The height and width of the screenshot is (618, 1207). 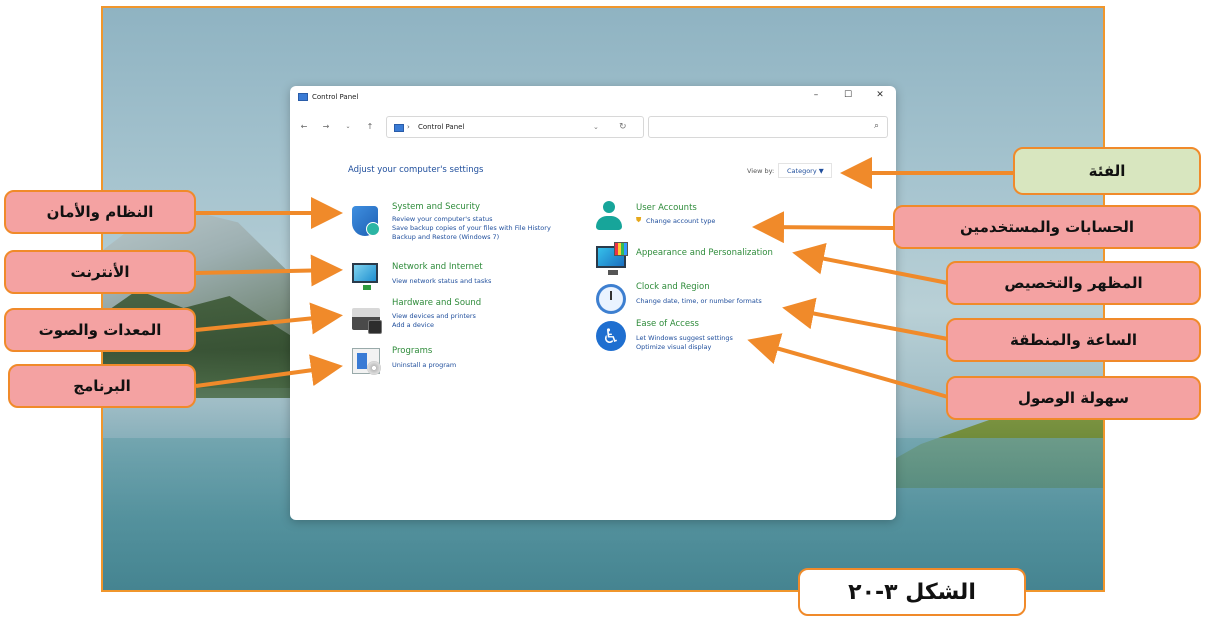 I want to click on arrow-clock, so click(x=865, y=319).